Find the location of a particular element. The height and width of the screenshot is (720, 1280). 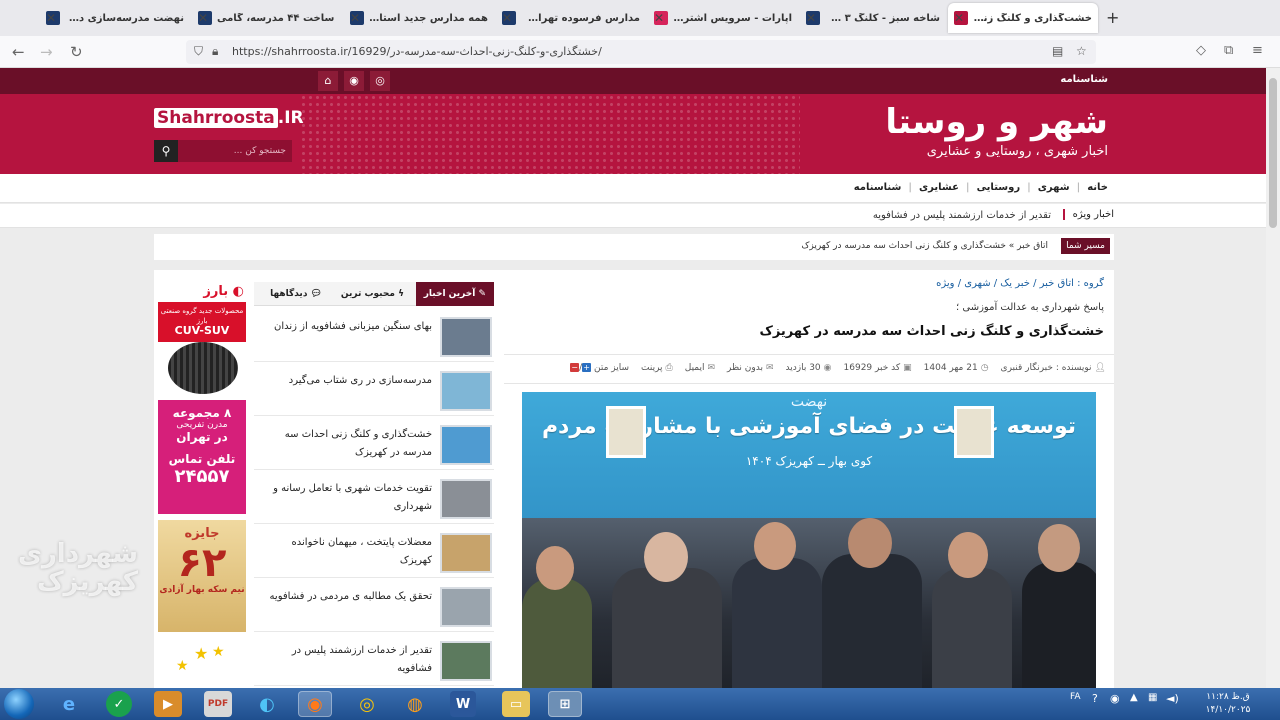

remote-desktop-icon: ⊞ is located at coordinates (565, 704).